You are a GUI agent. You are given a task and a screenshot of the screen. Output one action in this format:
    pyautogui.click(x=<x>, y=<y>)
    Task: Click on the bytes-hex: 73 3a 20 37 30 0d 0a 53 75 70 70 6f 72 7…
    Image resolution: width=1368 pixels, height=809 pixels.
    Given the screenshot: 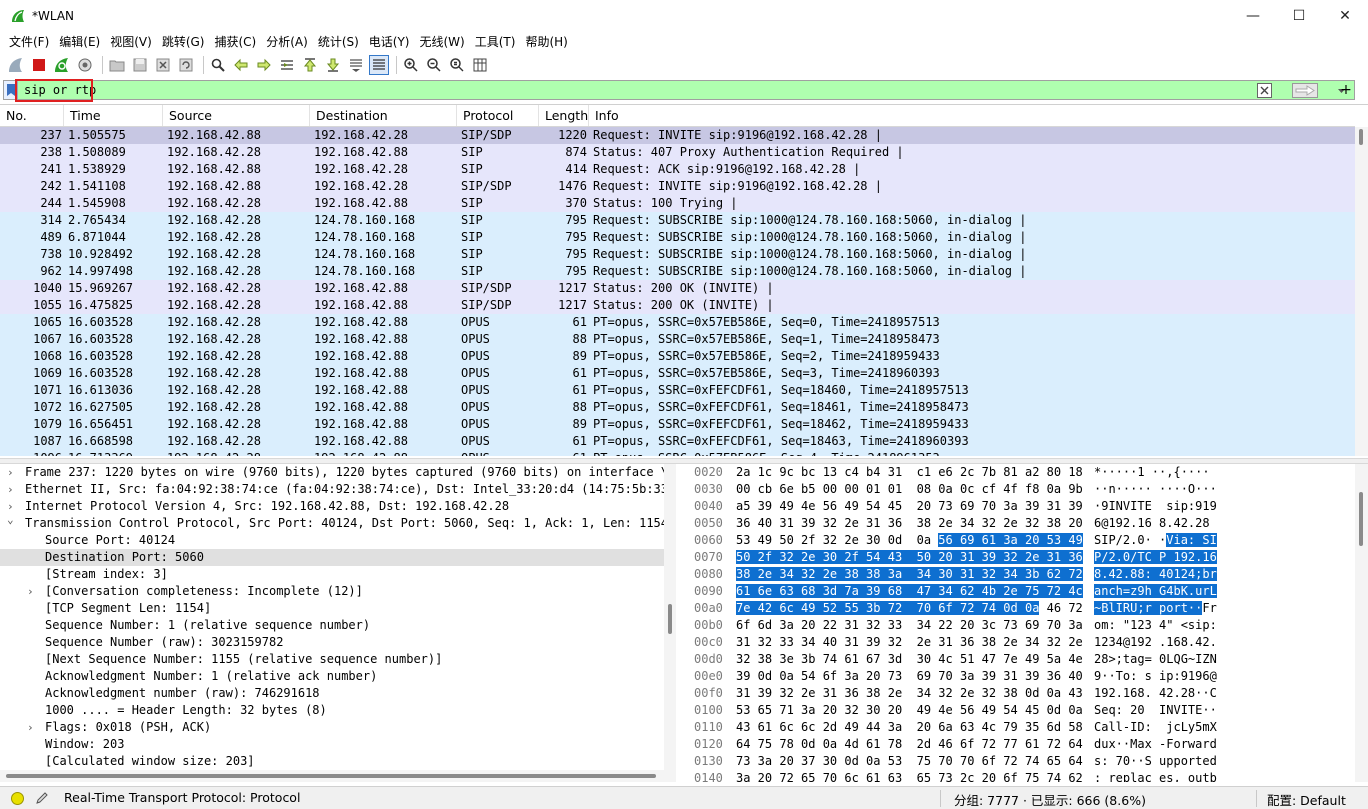 What is the action you would take?
    pyautogui.click(x=909, y=761)
    